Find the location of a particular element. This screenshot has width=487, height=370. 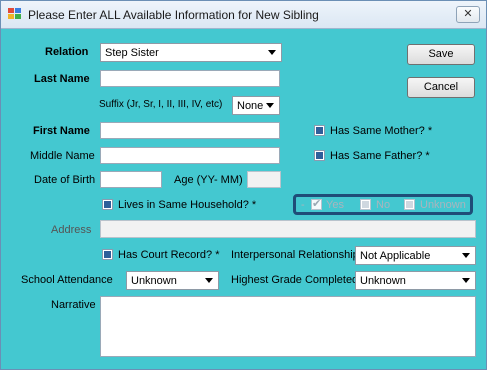

school-attendance-dropdown: Unknown is located at coordinates (172, 280).